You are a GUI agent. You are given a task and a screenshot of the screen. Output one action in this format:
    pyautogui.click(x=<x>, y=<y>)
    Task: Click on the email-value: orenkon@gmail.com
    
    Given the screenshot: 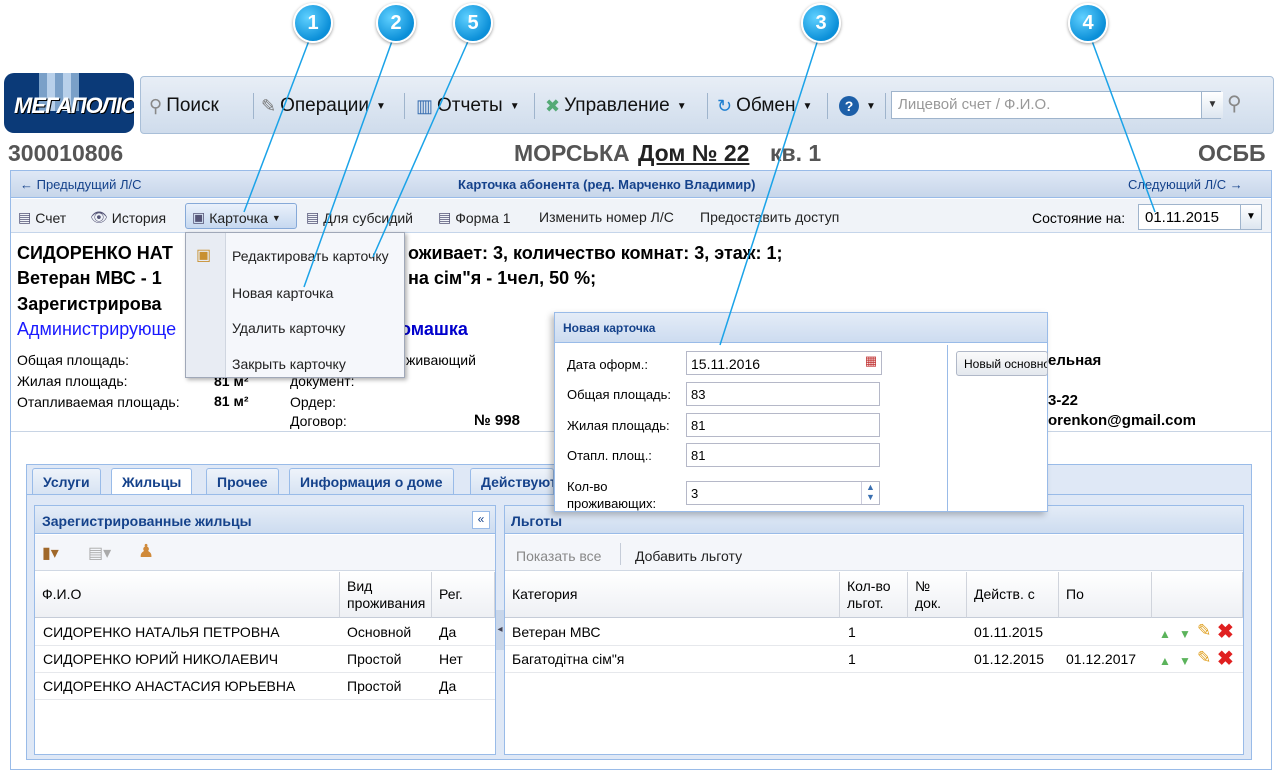 What is the action you would take?
    pyautogui.click(x=1122, y=420)
    